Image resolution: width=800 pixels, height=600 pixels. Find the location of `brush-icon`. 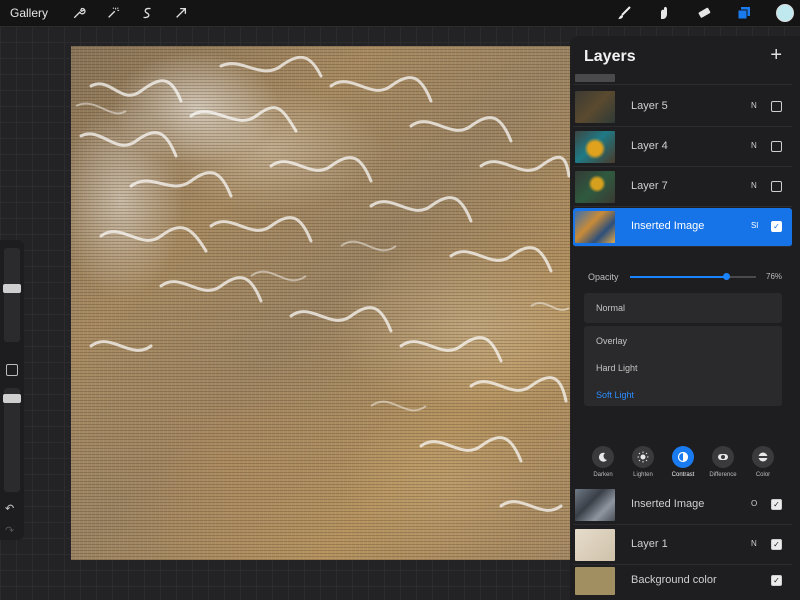

brush-icon is located at coordinates (624, 13).